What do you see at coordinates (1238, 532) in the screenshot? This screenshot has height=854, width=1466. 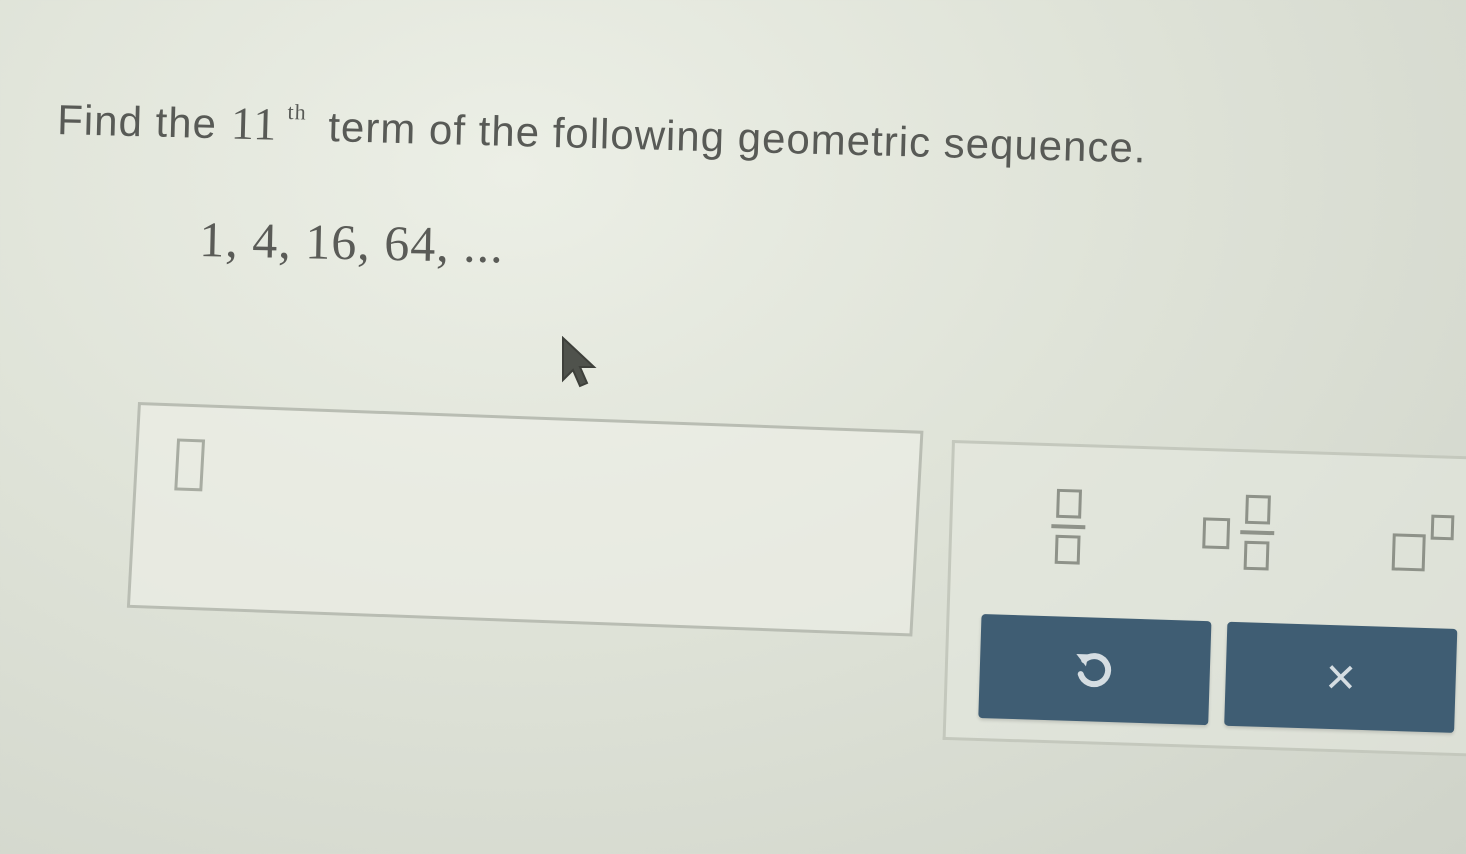 I see `mixed-number-template-icon` at bounding box center [1238, 532].